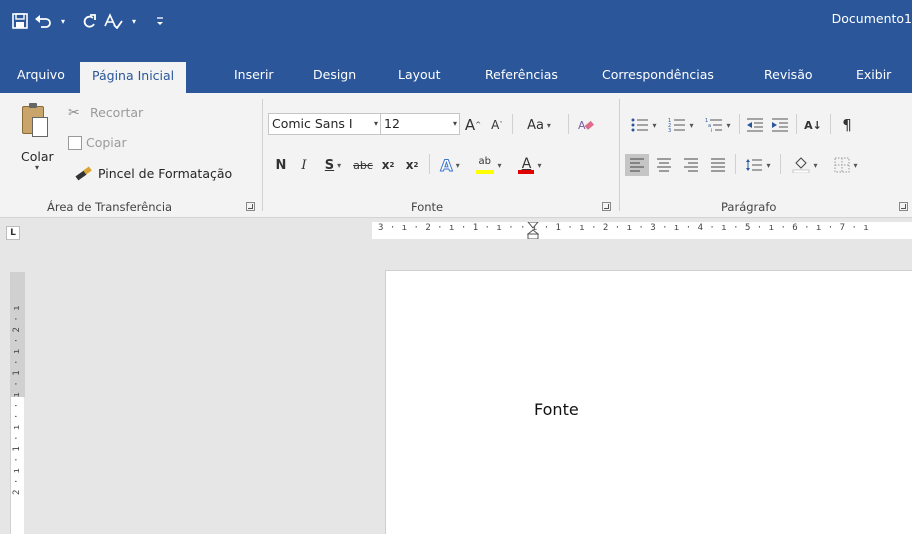 This screenshot has height=534, width=912. I want to click on clear-formatting-button: A, so click(586, 125).